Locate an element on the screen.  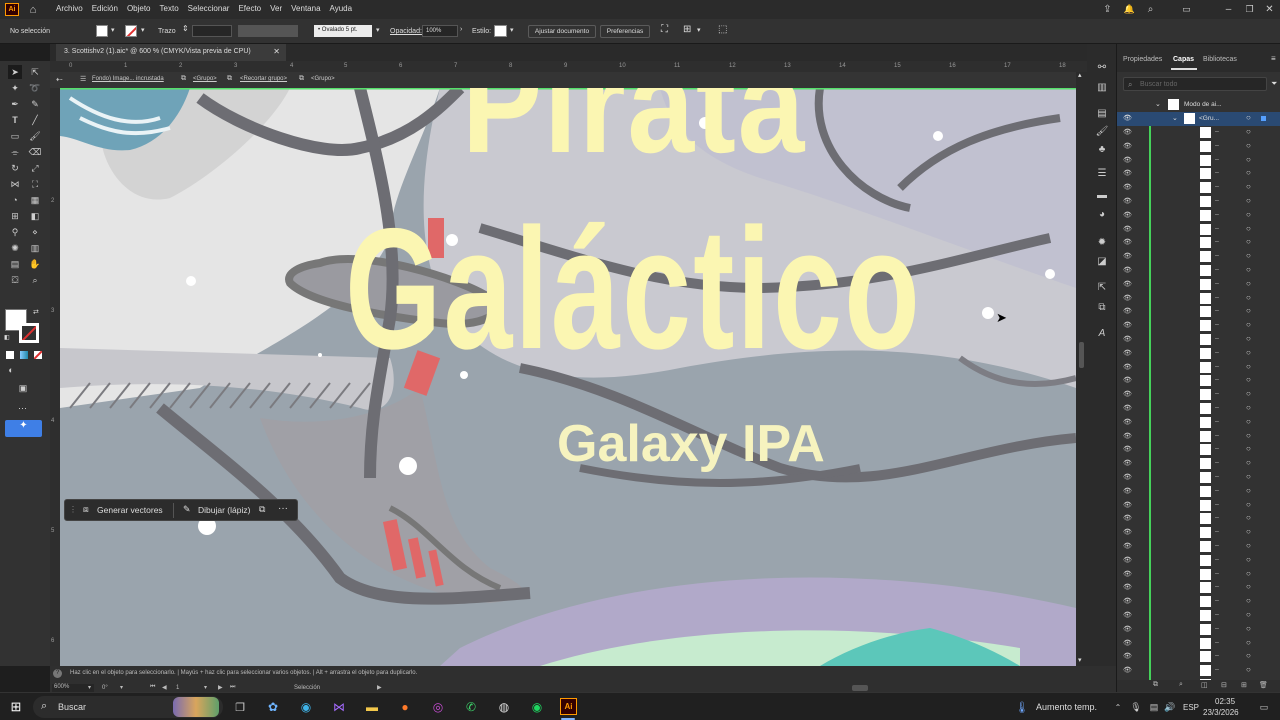
transform-icon: ⛶ is located at coordinates (664, 29).